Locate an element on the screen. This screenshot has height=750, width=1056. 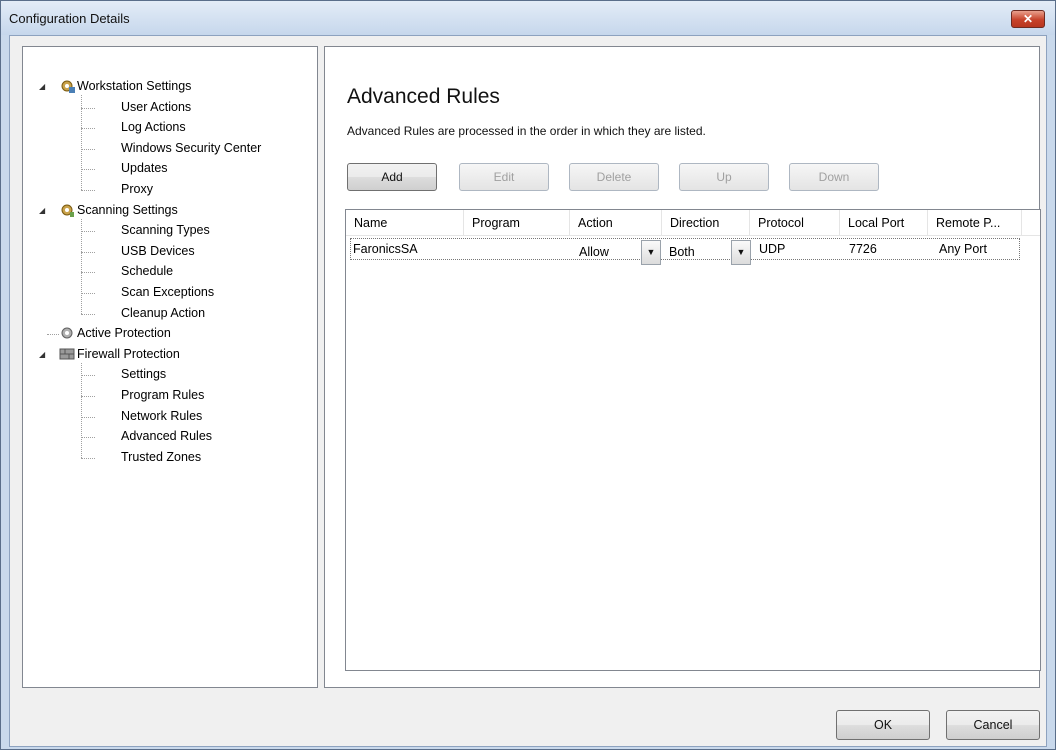
up-button-label: Up is located at coordinates (724, 177).